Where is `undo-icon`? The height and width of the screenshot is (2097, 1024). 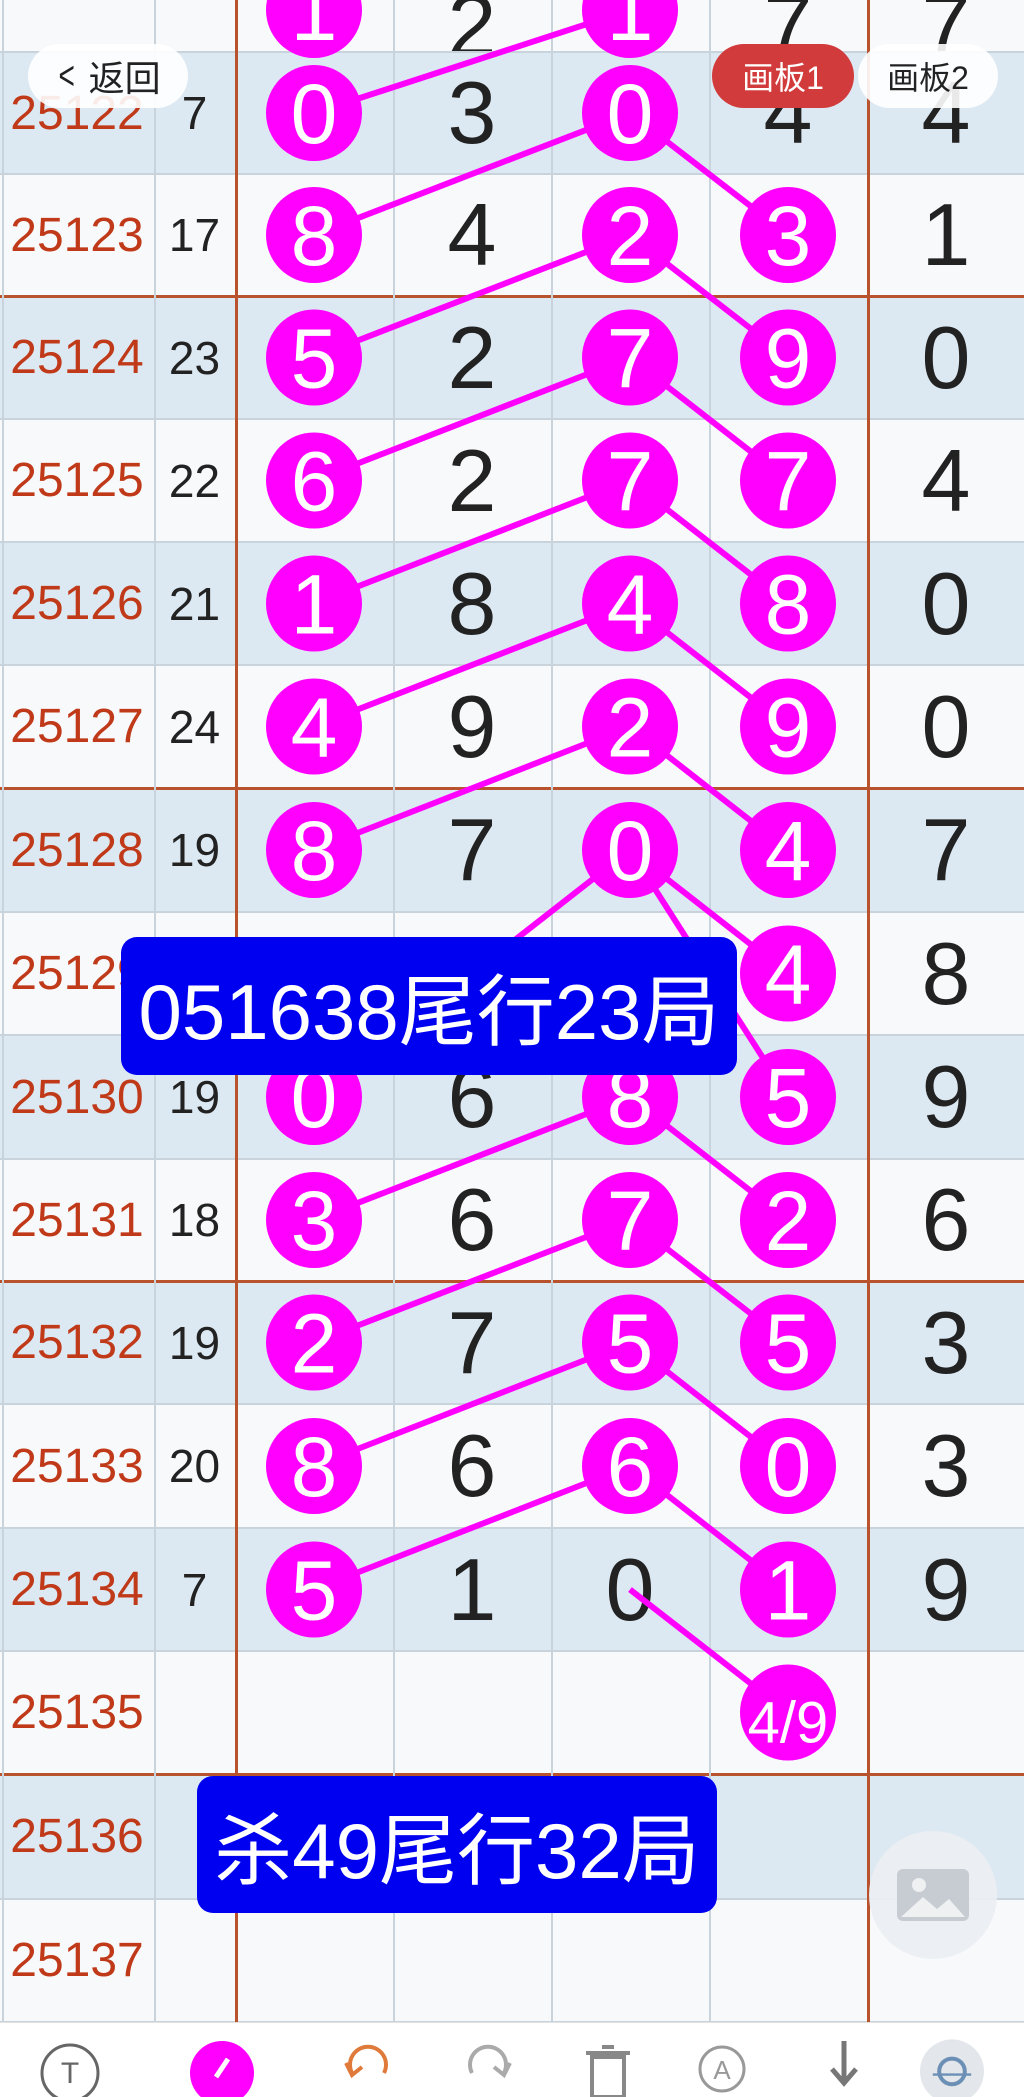
undo-icon is located at coordinates (368, 2065).